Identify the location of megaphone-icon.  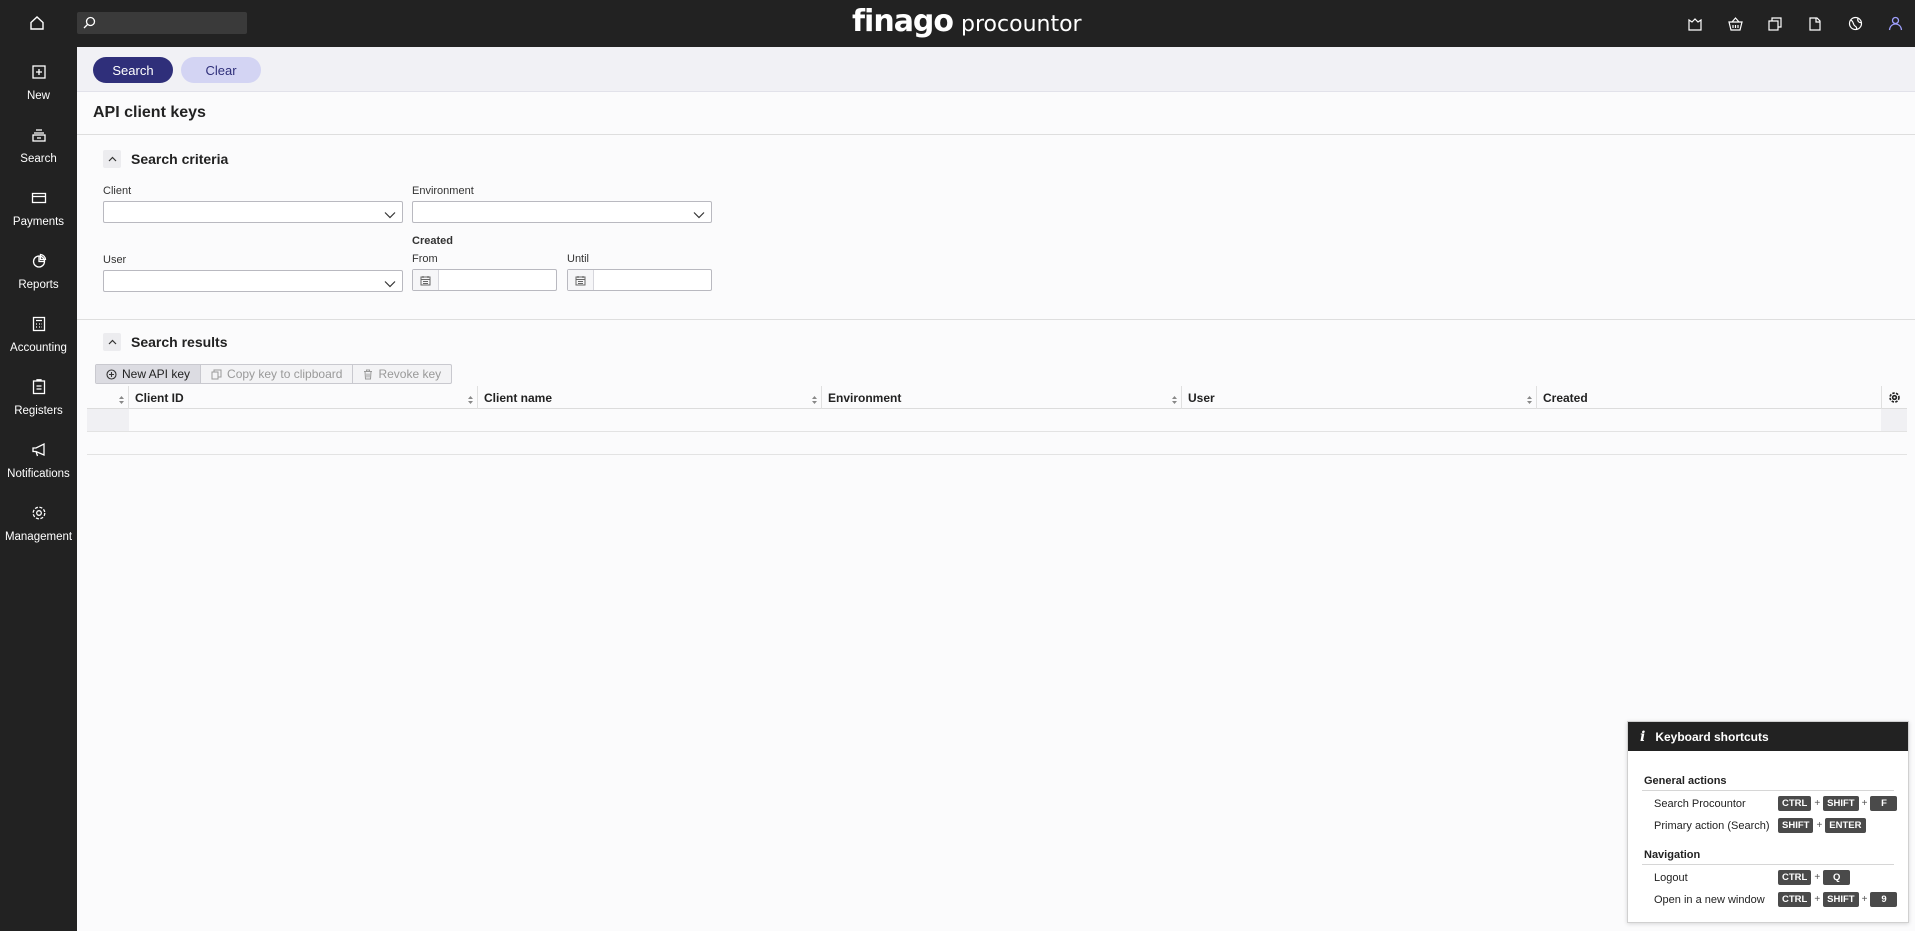
(38, 453).